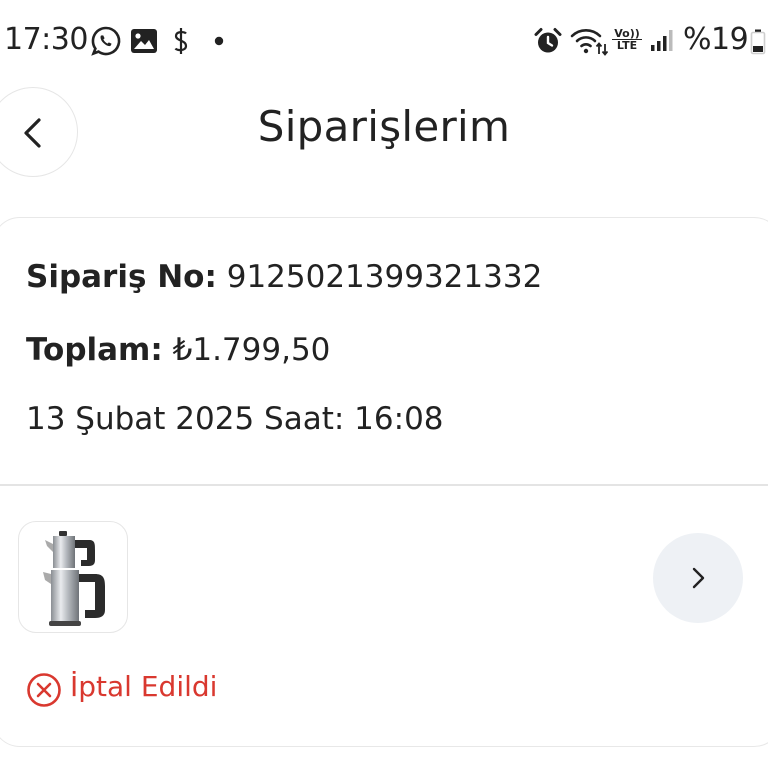  I want to click on volte-icon: Vo)) LTE, so click(627, 39).